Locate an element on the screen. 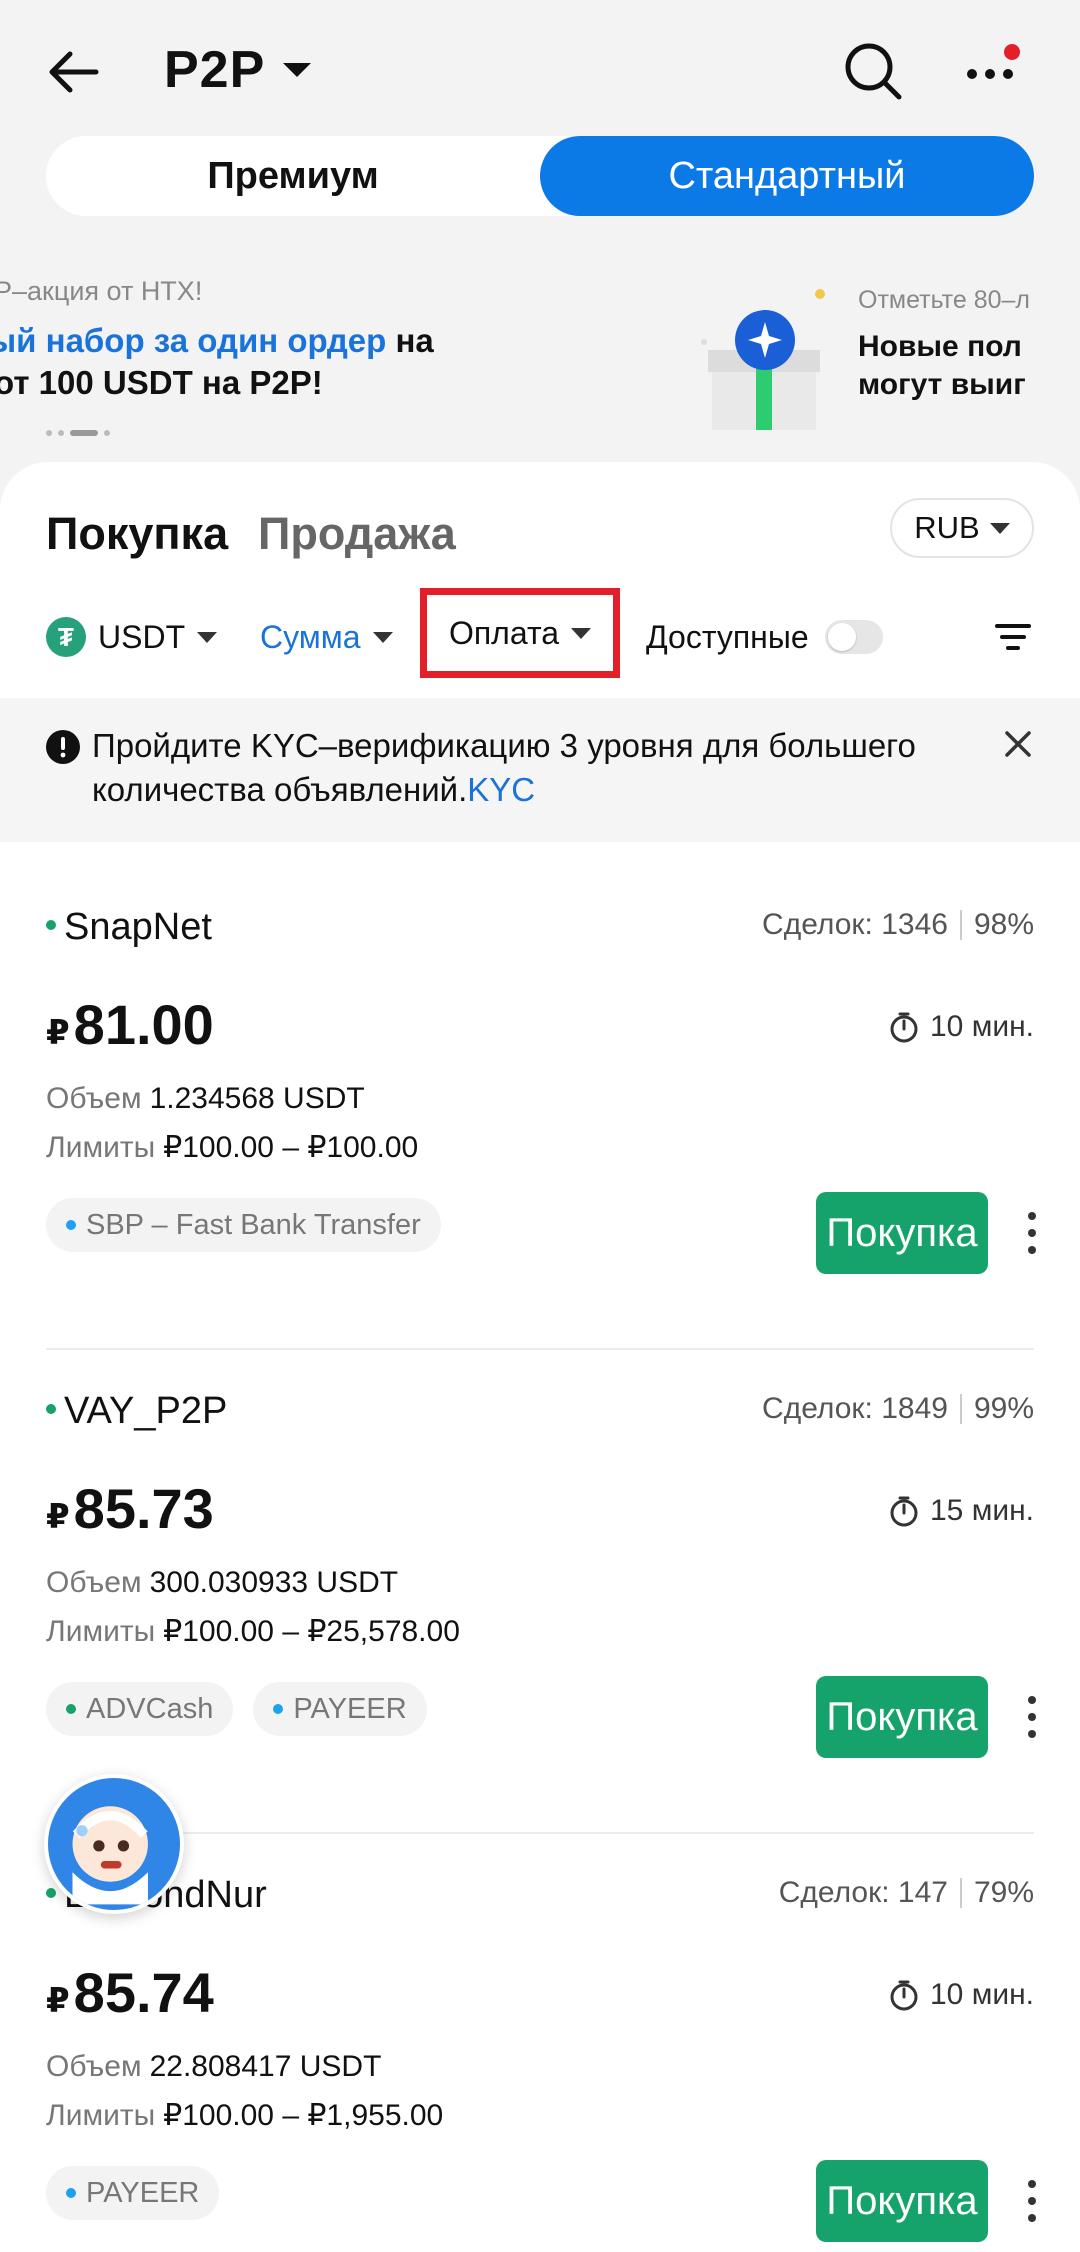 Image resolution: width=1080 pixels, height=2252 pixels. fiat-currency-selector: RUB is located at coordinates (962, 528).